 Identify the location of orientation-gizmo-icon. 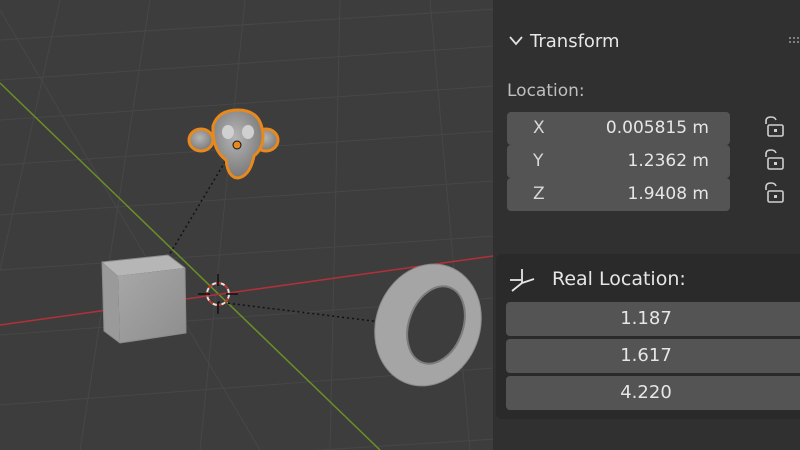
(522, 280).